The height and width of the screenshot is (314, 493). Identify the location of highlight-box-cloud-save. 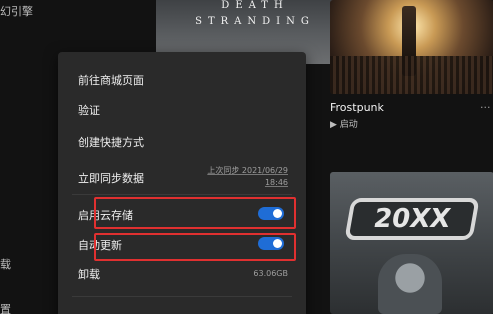
(195, 213).